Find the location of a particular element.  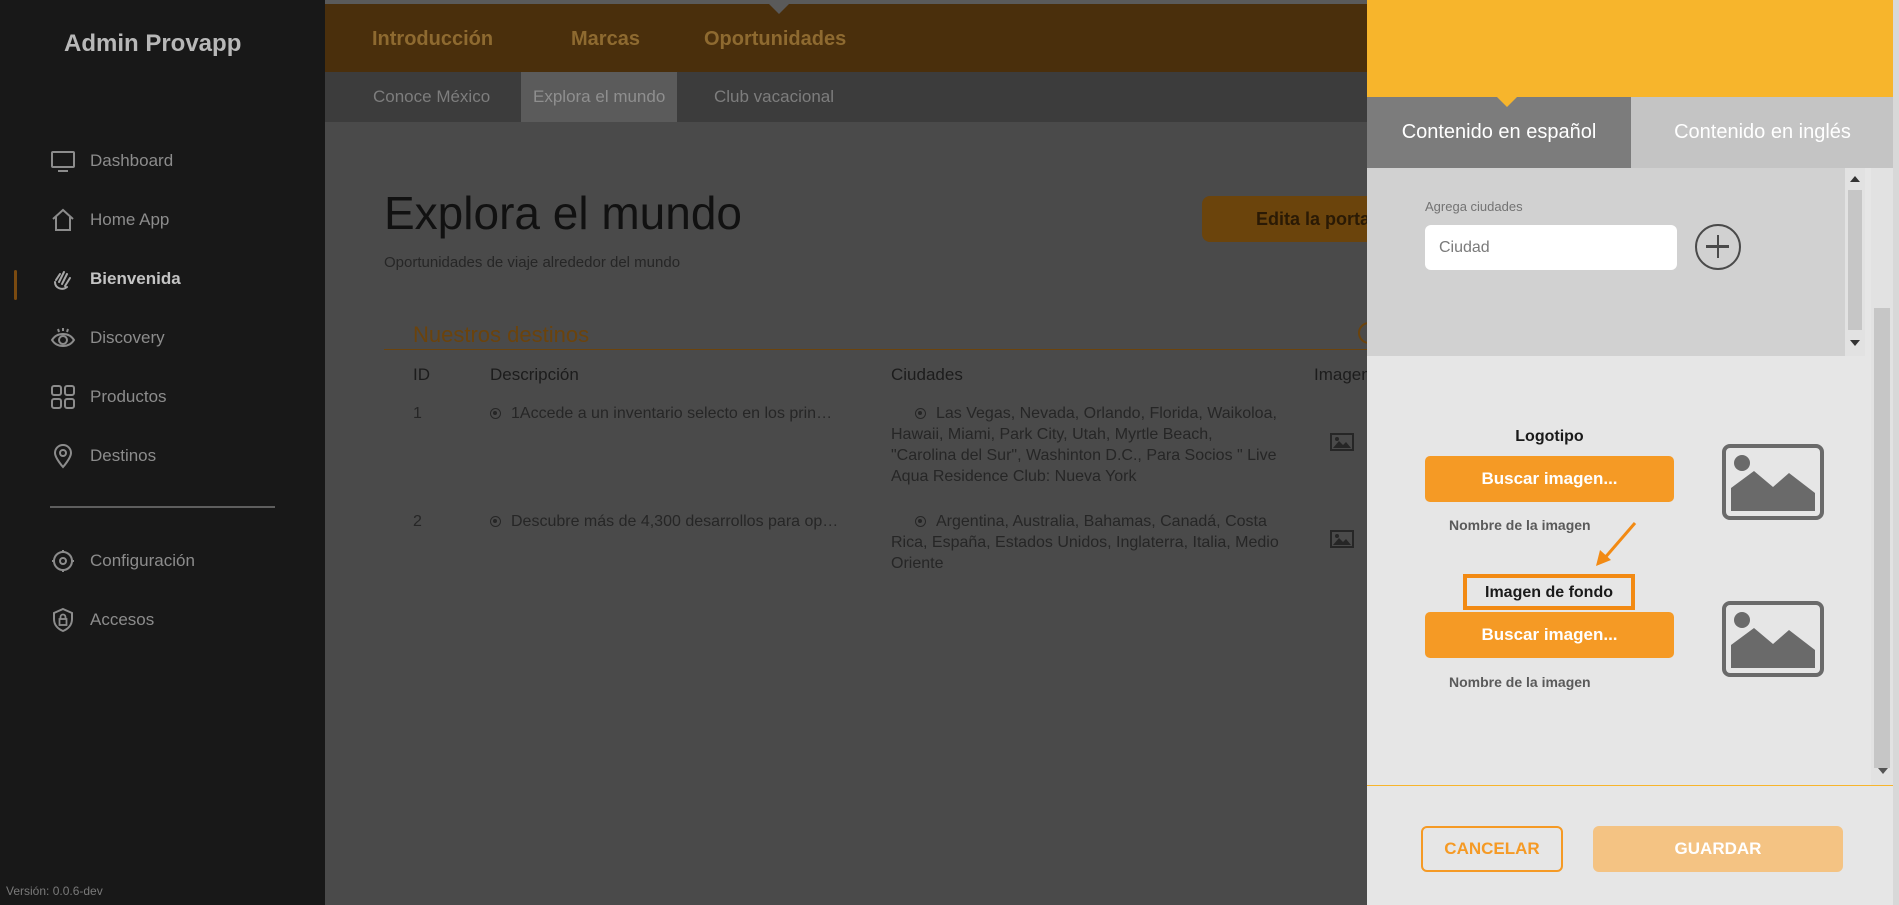

edit-cover-button: Edita la portada is located at coordinates (1284, 219).